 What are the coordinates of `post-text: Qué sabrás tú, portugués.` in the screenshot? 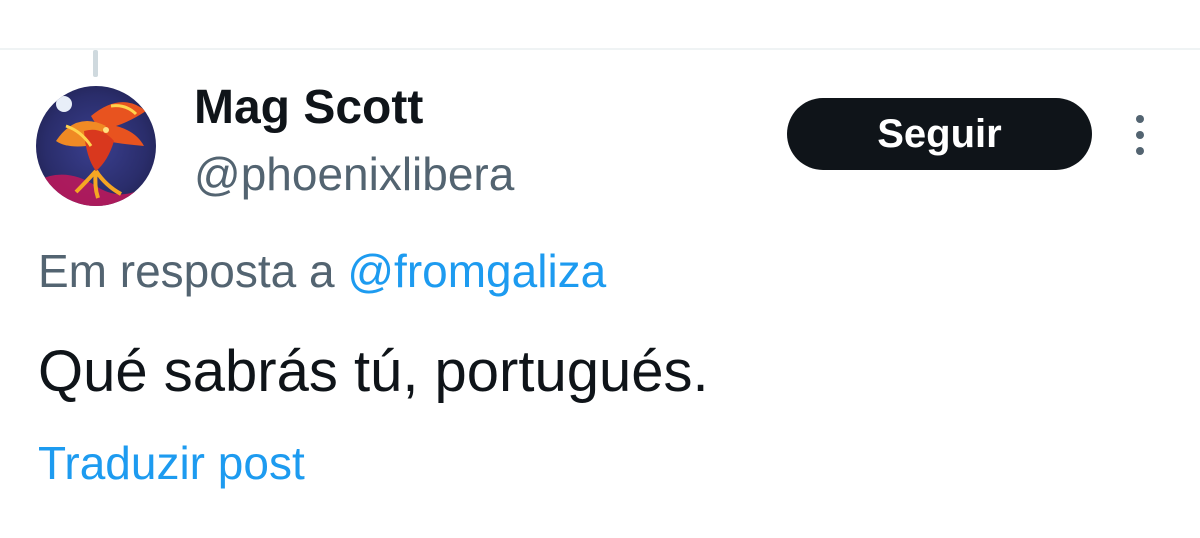 It's located at (373, 371).